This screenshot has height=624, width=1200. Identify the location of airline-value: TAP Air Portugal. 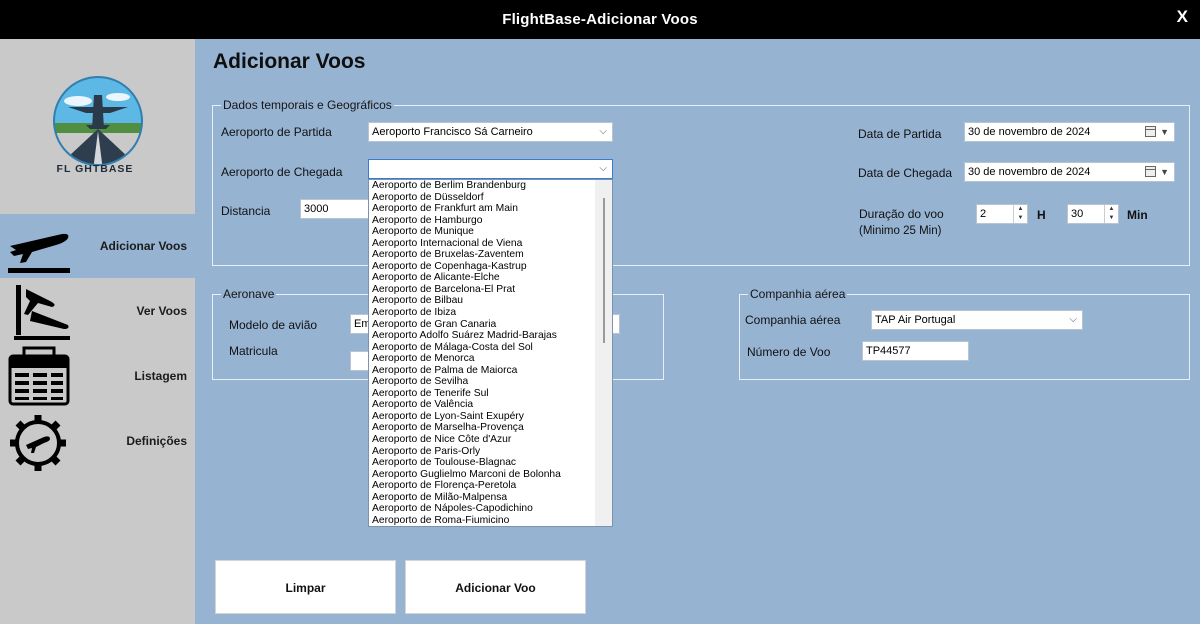
(915, 320).